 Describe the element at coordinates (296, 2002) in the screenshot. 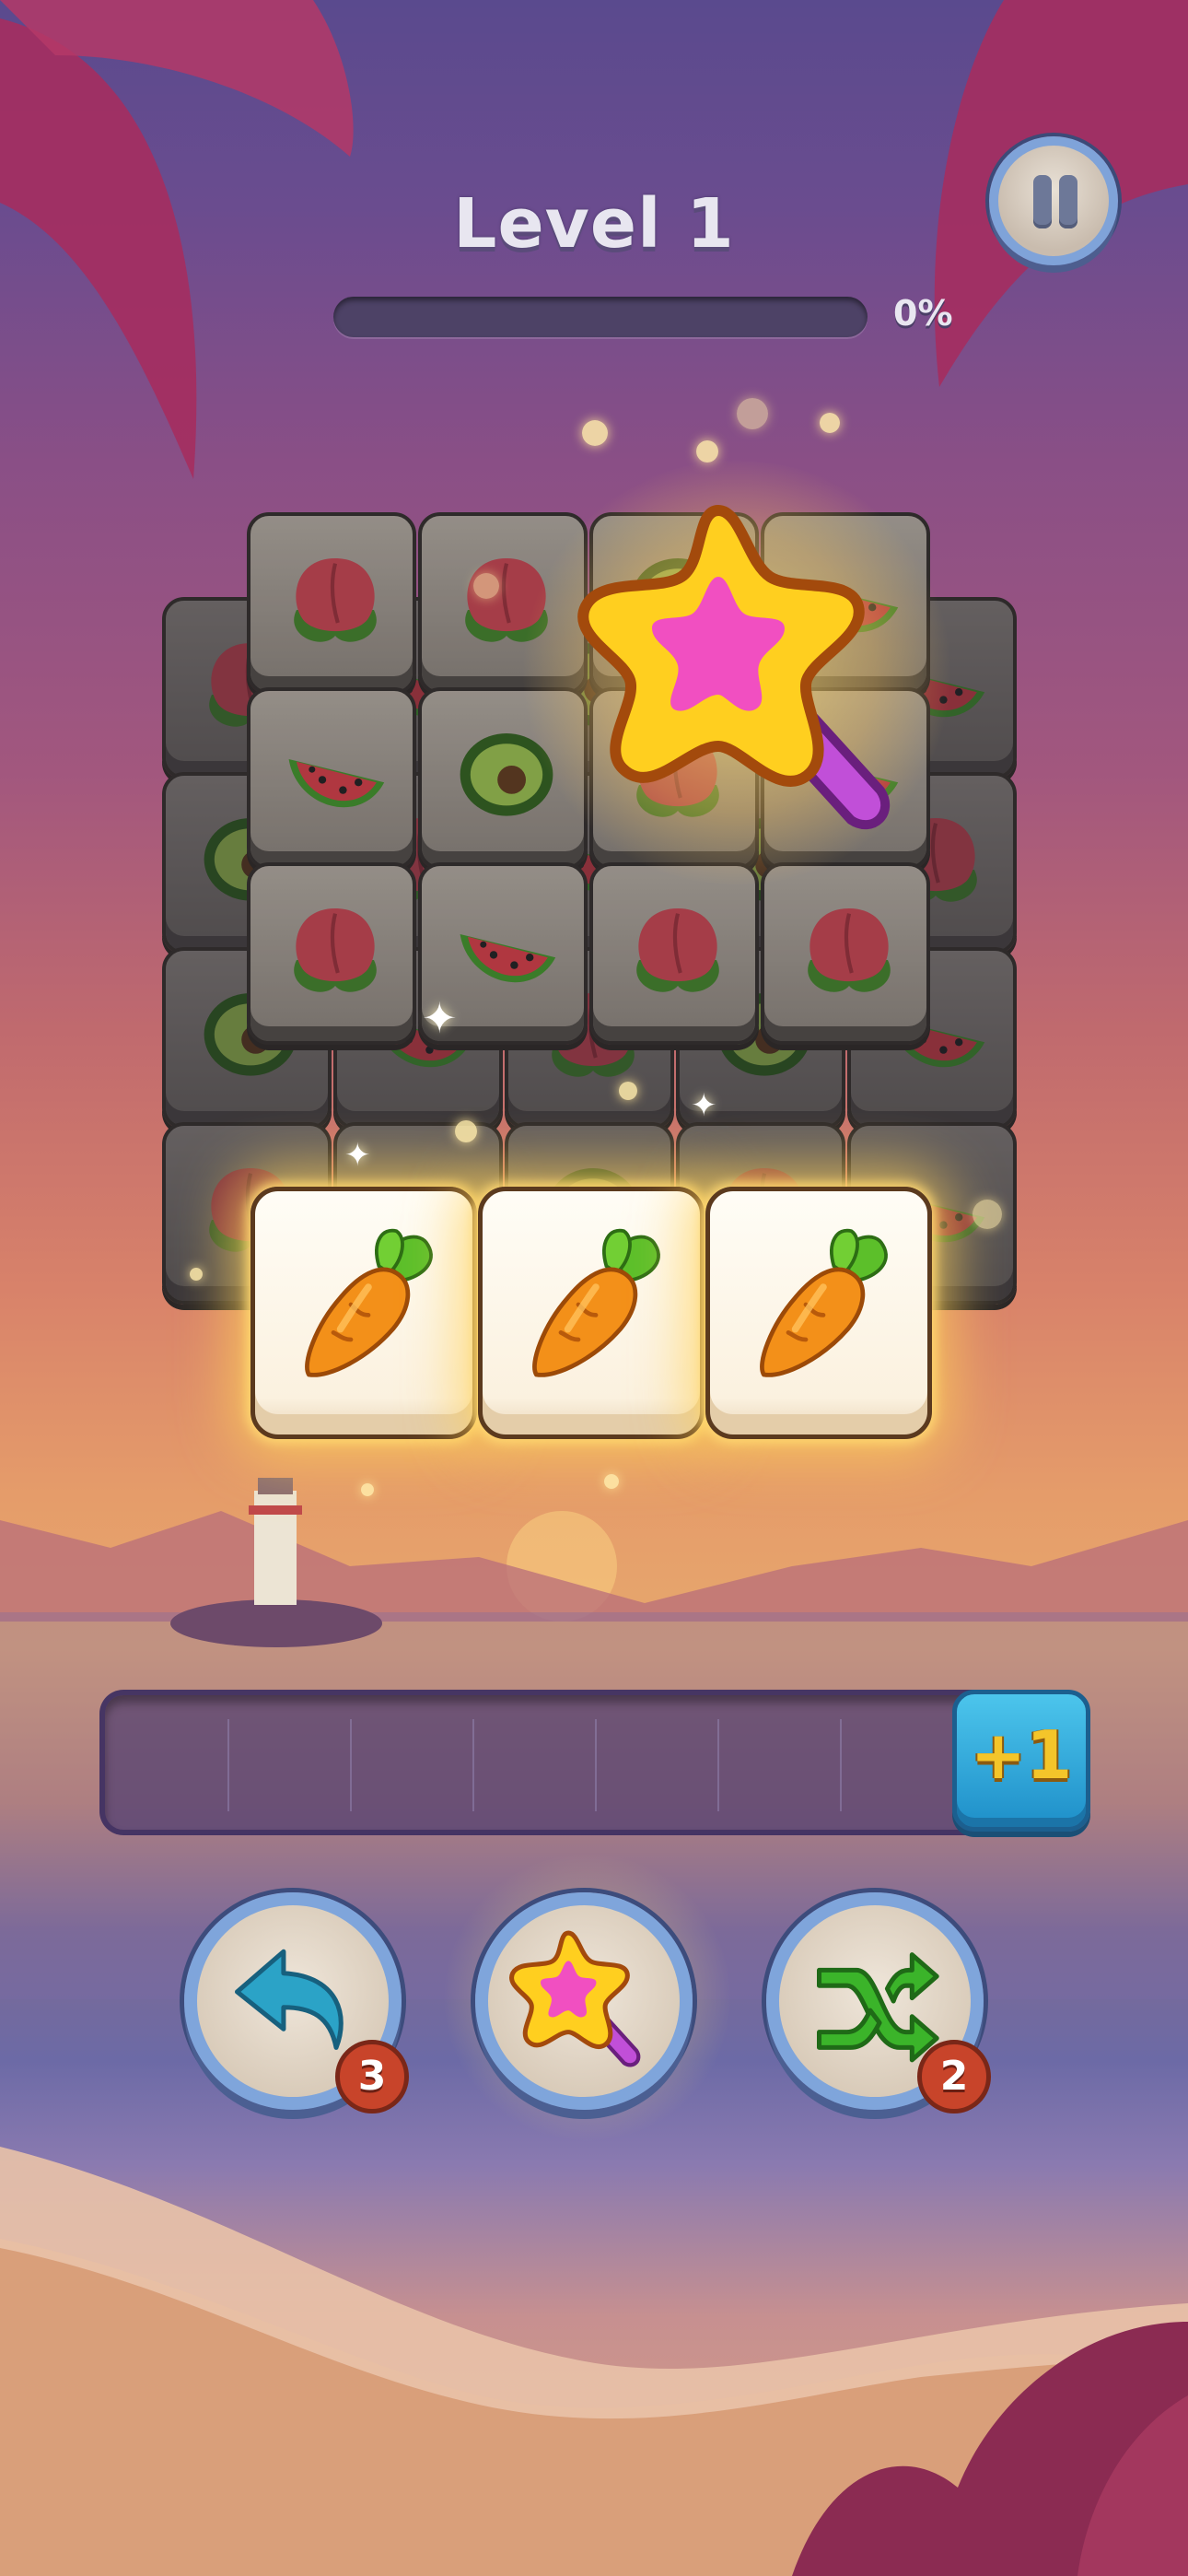

I see `undo-button: 3` at that location.